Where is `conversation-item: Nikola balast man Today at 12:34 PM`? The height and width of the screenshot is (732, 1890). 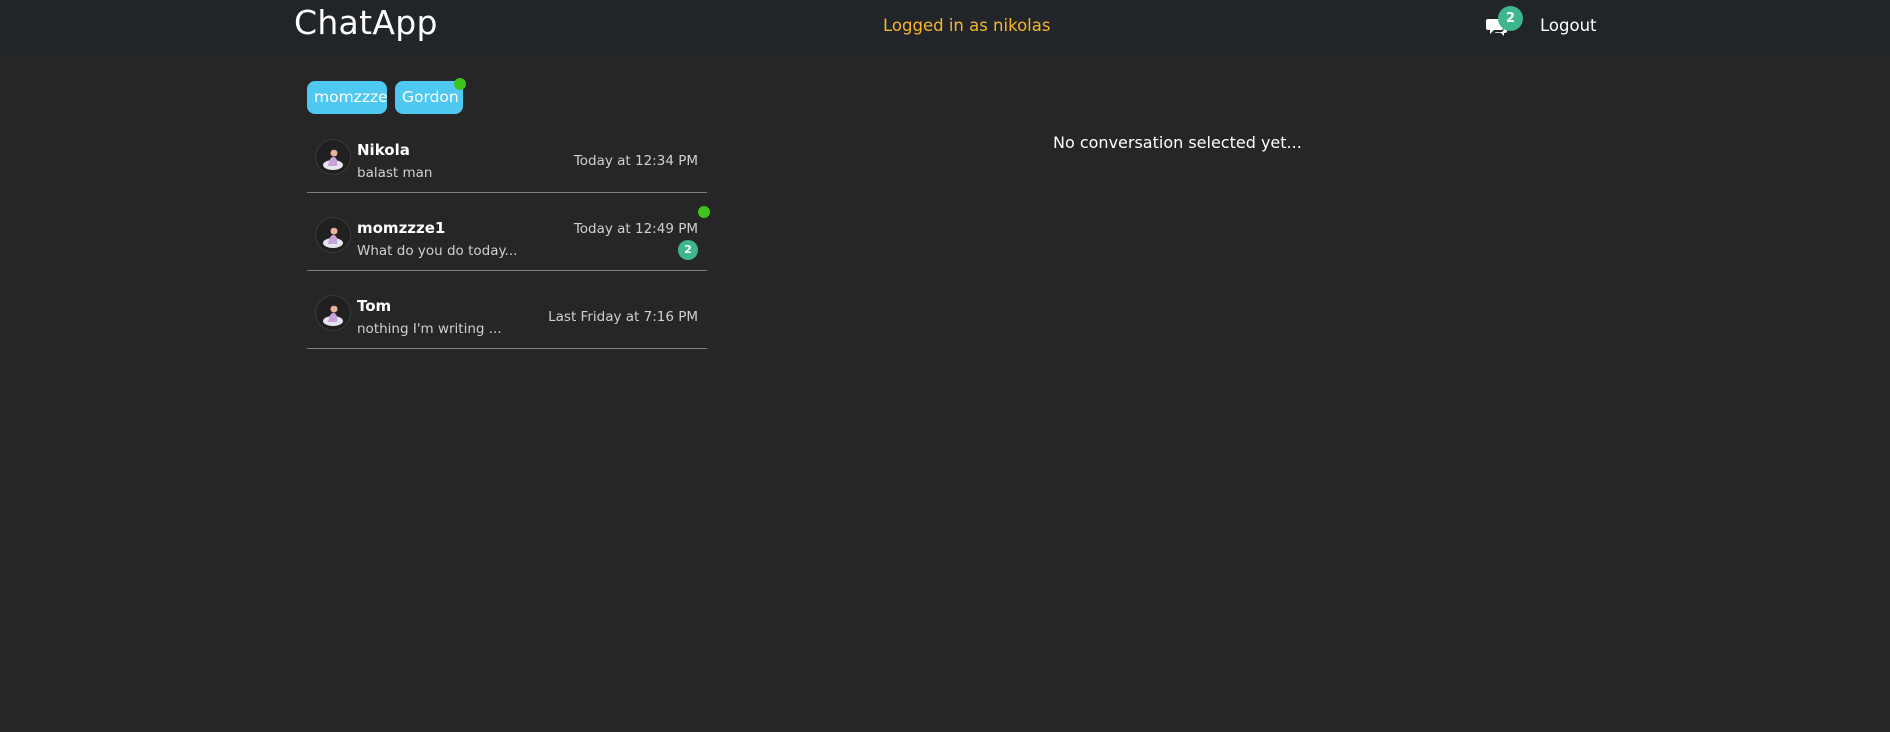 conversation-item: Nikola balast man Today at 12:34 PM is located at coordinates (507, 163).